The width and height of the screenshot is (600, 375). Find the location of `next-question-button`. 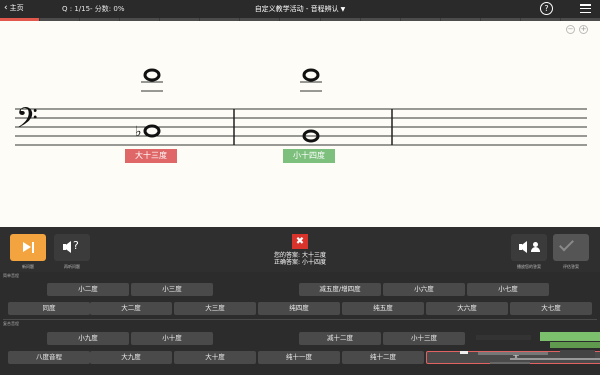

next-question-button is located at coordinates (28, 247).